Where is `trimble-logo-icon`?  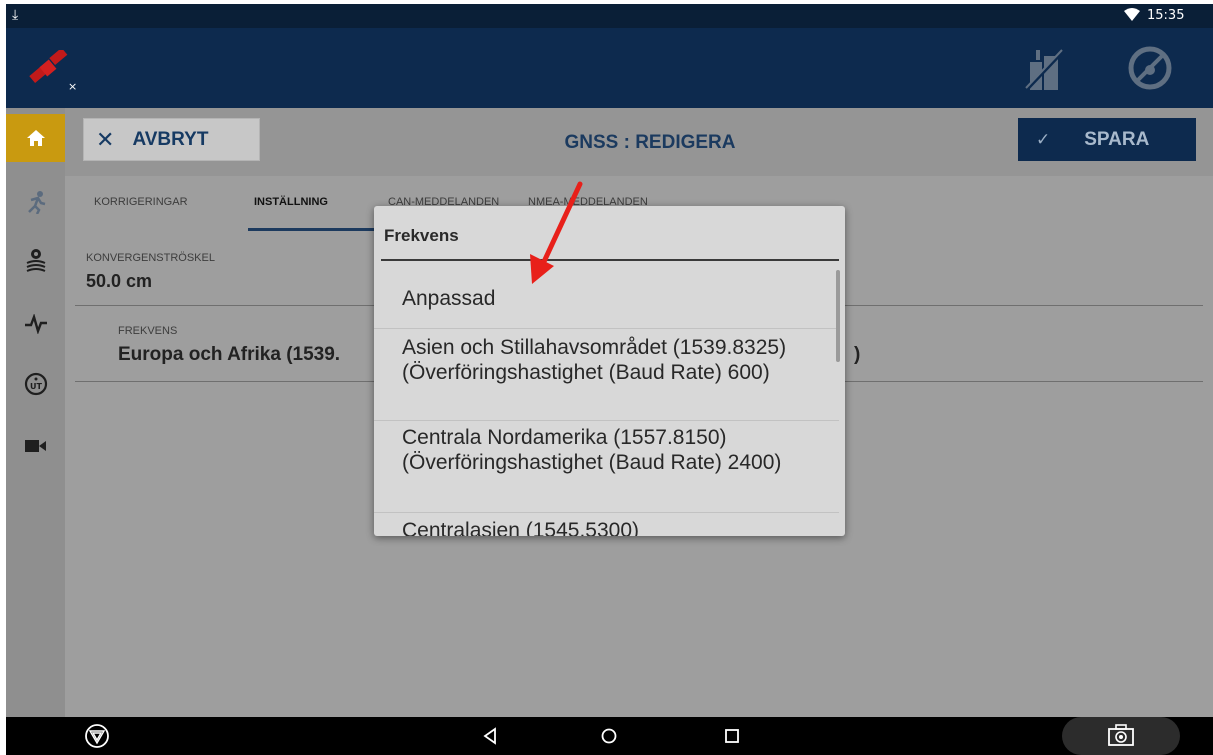 trimble-logo-icon is located at coordinates (97, 736).